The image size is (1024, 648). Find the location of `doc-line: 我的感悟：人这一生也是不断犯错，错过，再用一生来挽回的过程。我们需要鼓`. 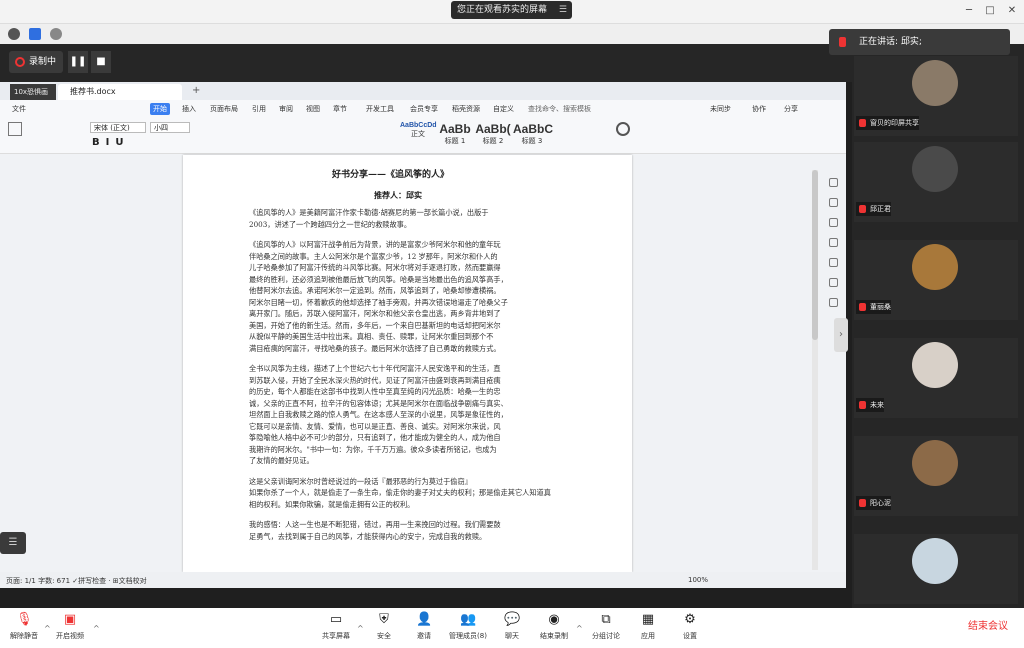

doc-line: 我的感悟：人这一生也是不断犯错，错过，再用一生来挽回的过程。我们需要鼓 is located at coordinates (375, 524).